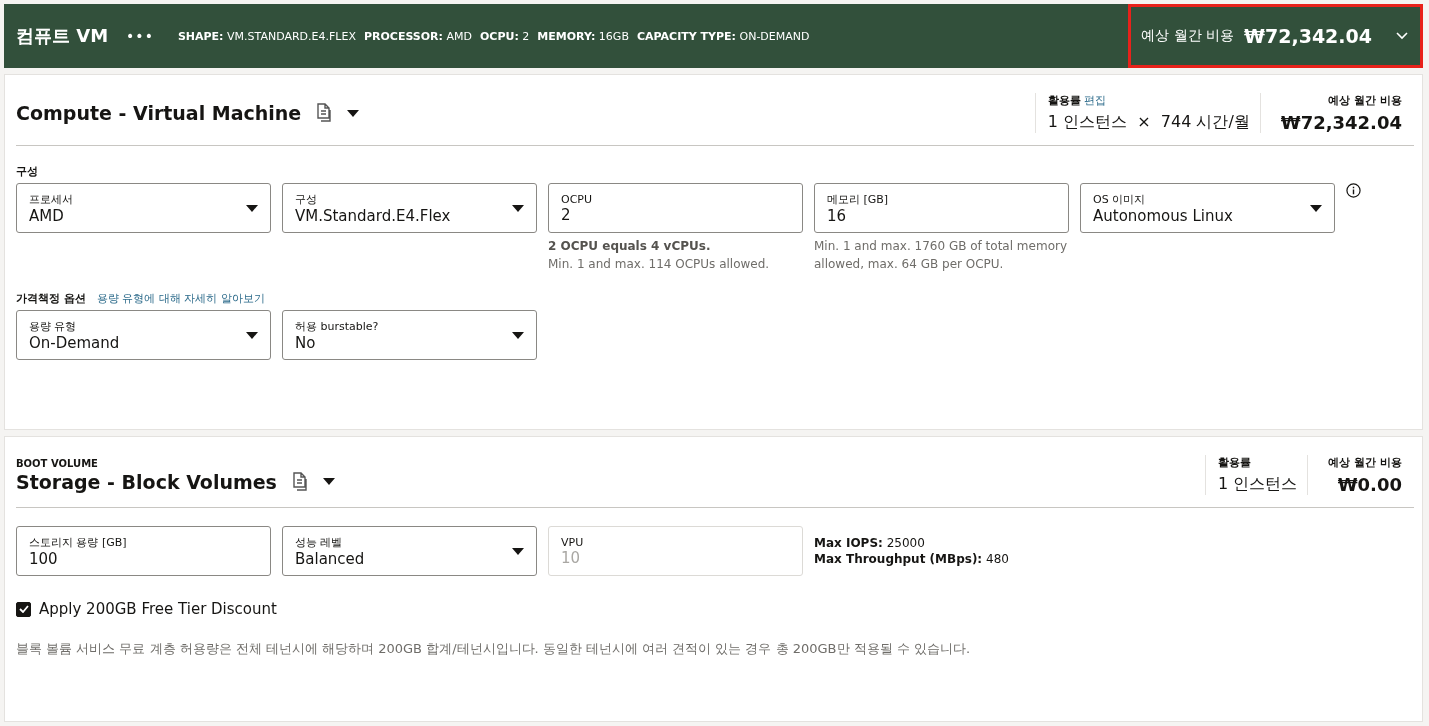 This screenshot has width=1429, height=726. Describe the element at coordinates (23, 609) in the screenshot. I see `checkbox` at that location.